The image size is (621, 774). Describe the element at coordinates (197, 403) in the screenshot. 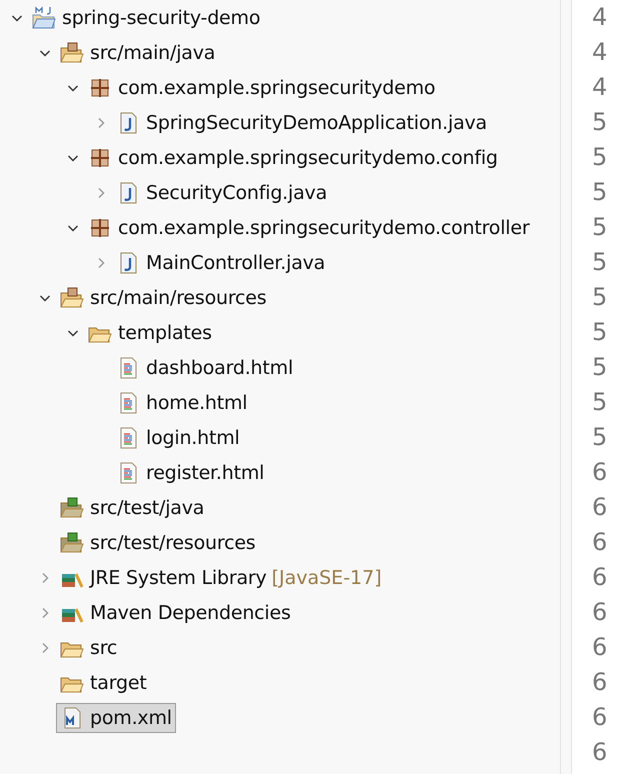

I see `tree-item-label: home.html` at that location.